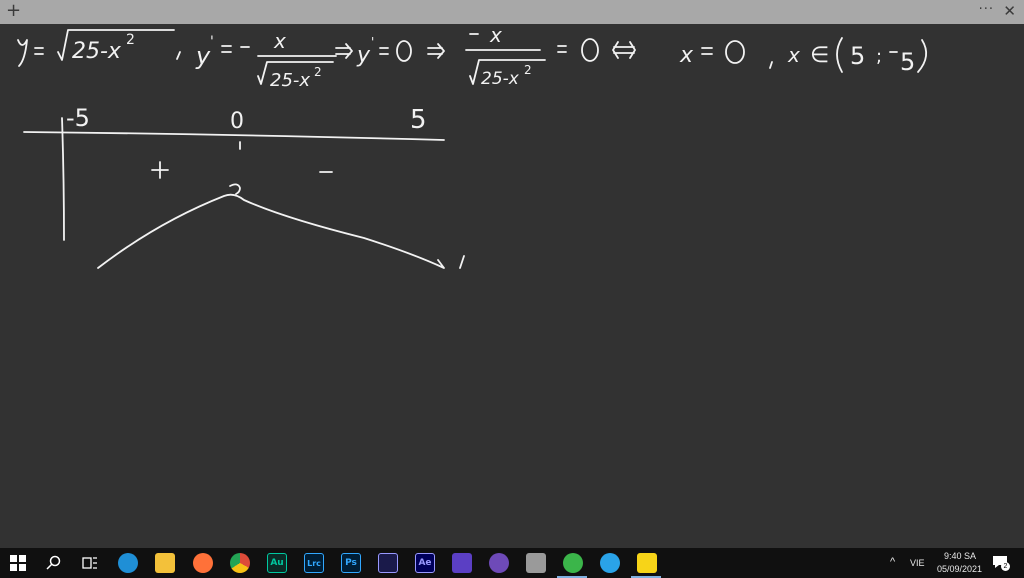 Image resolution: width=1024 pixels, height=578 pixels. What do you see at coordinates (54, 563) in the screenshot?
I see `search-icon` at bounding box center [54, 563].